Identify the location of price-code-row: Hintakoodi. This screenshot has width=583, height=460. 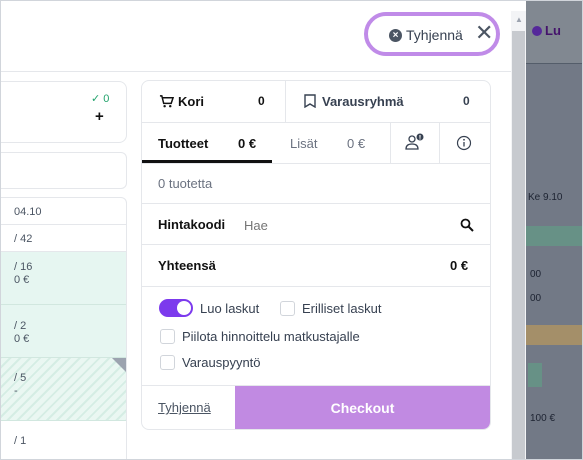
(316, 224).